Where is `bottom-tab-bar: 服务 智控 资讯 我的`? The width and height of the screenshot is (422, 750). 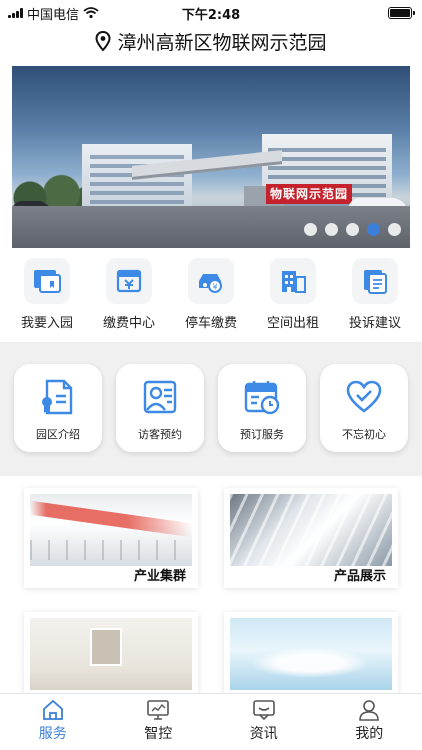
bottom-tab-bar: 服务 智控 资讯 我的 is located at coordinates (211, 721).